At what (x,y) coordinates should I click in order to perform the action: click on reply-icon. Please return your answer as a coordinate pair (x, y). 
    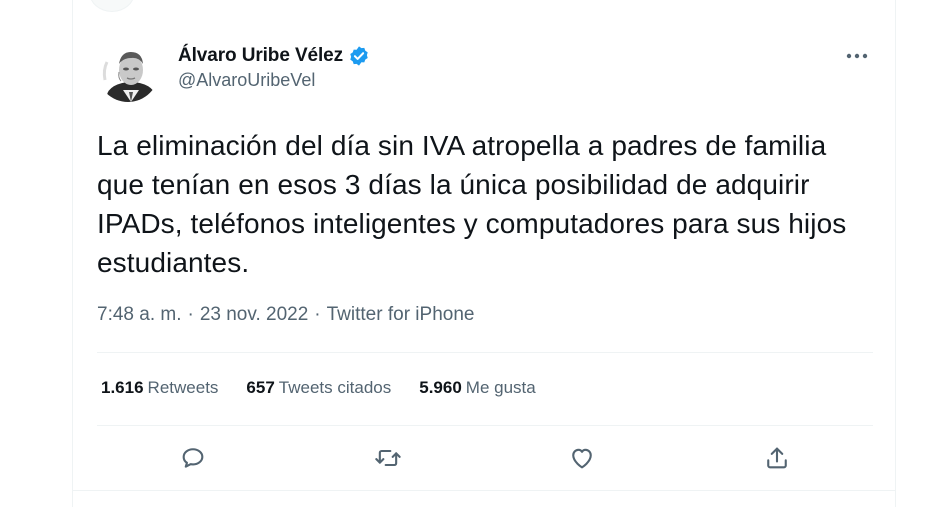
    Looking at the image, I should click on (193, 458).